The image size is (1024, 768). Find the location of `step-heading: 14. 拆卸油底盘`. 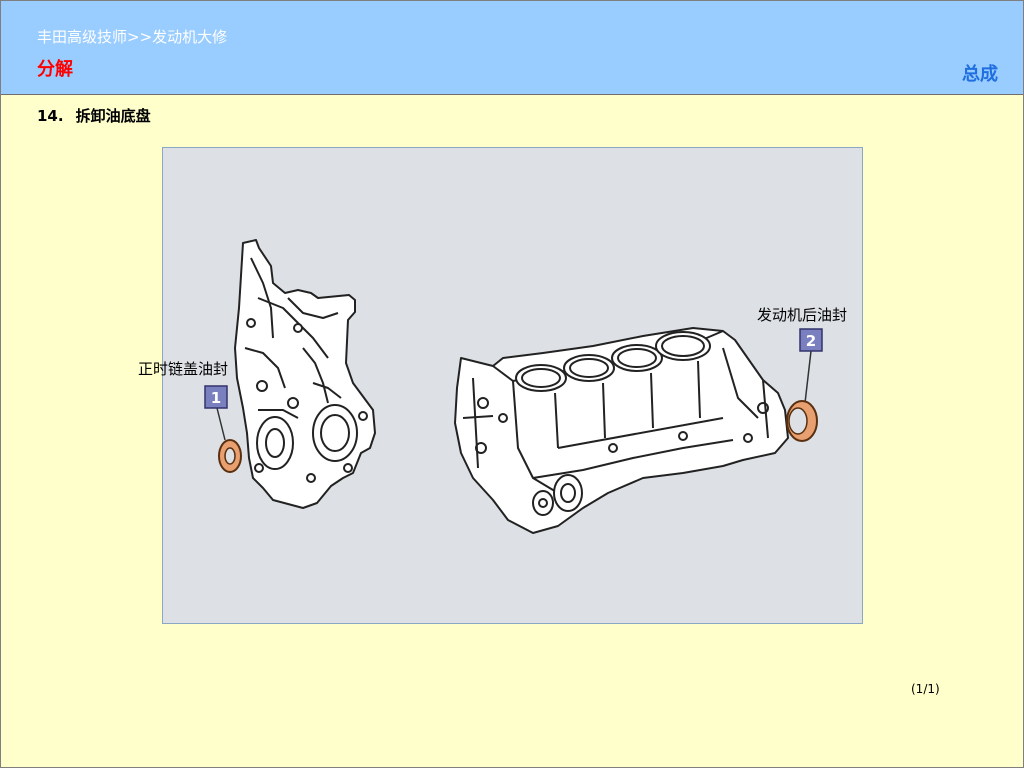

step-heading: 14. 拆卸油底盘 is located at coordinates (94, 115).